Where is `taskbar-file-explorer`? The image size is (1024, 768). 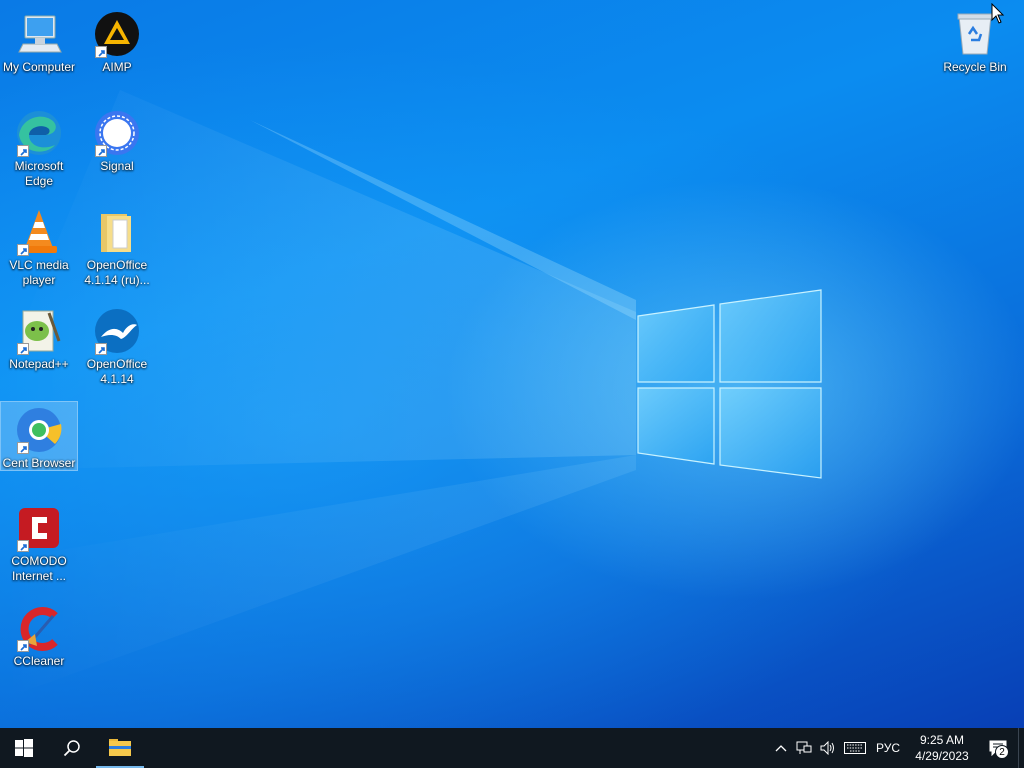
taskbar-file-explorer is located at coordinates (120, 748).